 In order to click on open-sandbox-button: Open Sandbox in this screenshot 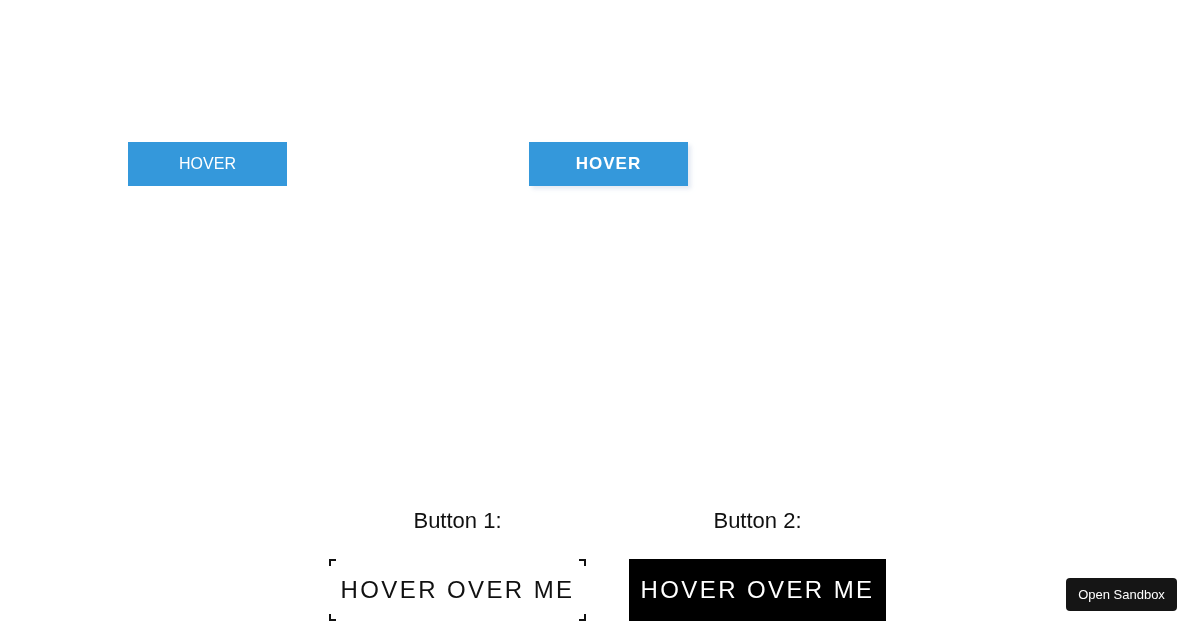, I will do `click(1121, 594)`.